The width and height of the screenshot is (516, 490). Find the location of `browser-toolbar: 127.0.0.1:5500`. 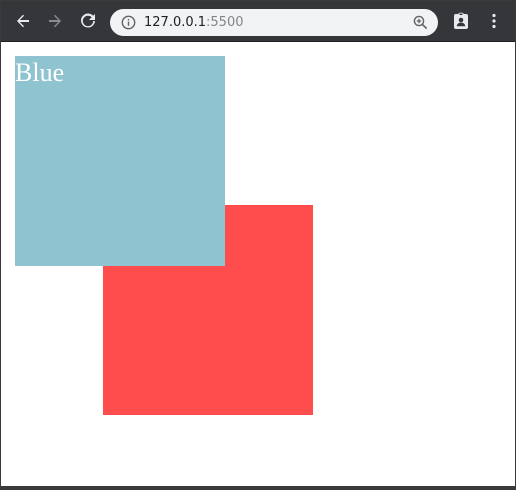

browser-toolbar: 127.0.0.1:5500 is located at coordinates (258, 21).